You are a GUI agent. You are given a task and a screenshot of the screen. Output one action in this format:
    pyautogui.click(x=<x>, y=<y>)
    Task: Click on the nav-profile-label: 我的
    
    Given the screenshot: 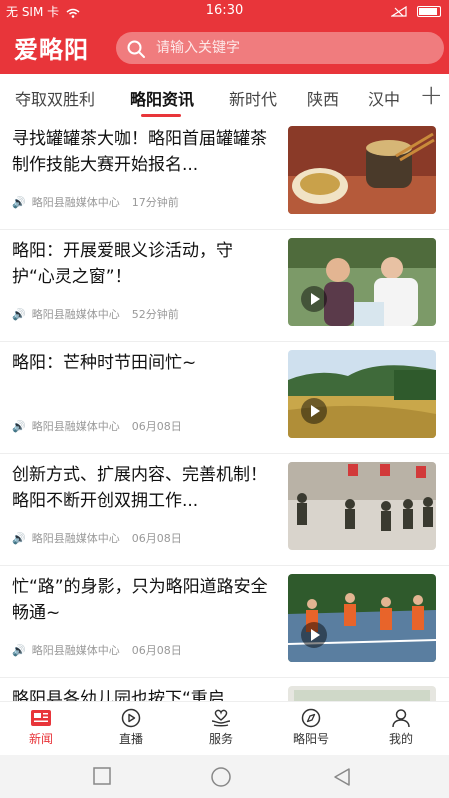 What is the action you would take?
    pyautogui.click(x=400, y=739)
    